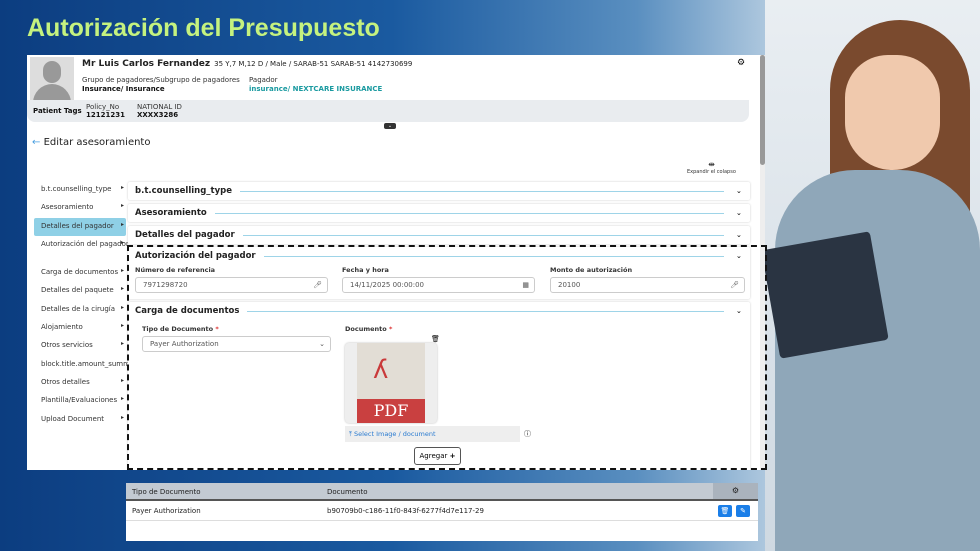  What do you see at coordinates (161, 80) in the screenshot?
I see `group-label: Grupo de pagadores/Subgrupo de pagadores` at bounding box center [161, 80].